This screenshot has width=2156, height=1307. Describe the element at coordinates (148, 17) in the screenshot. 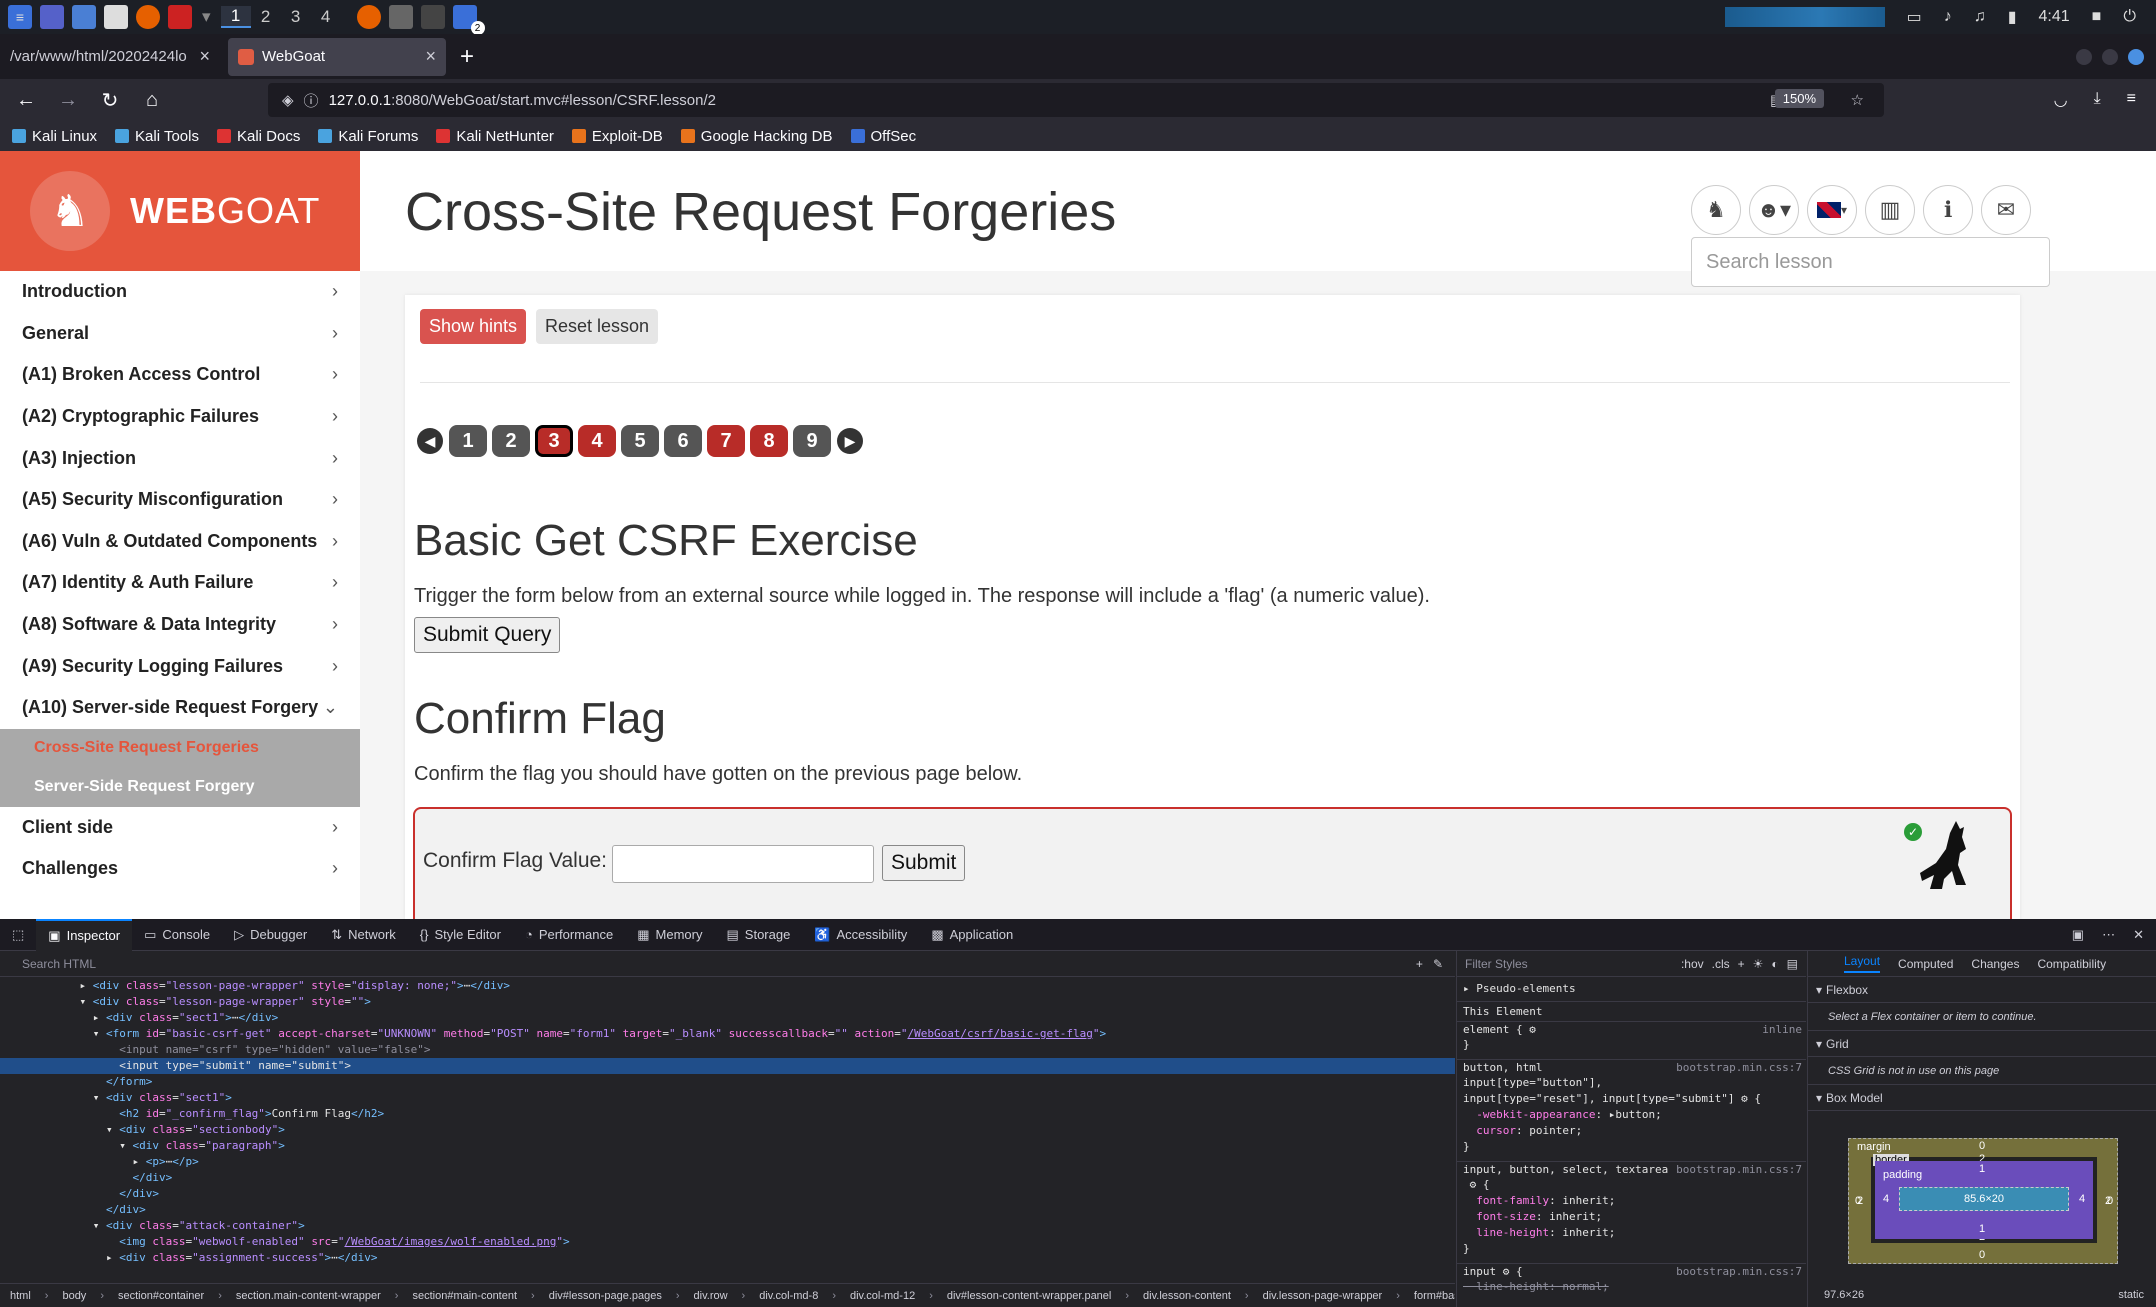

I see `firefox-icon` at that location.